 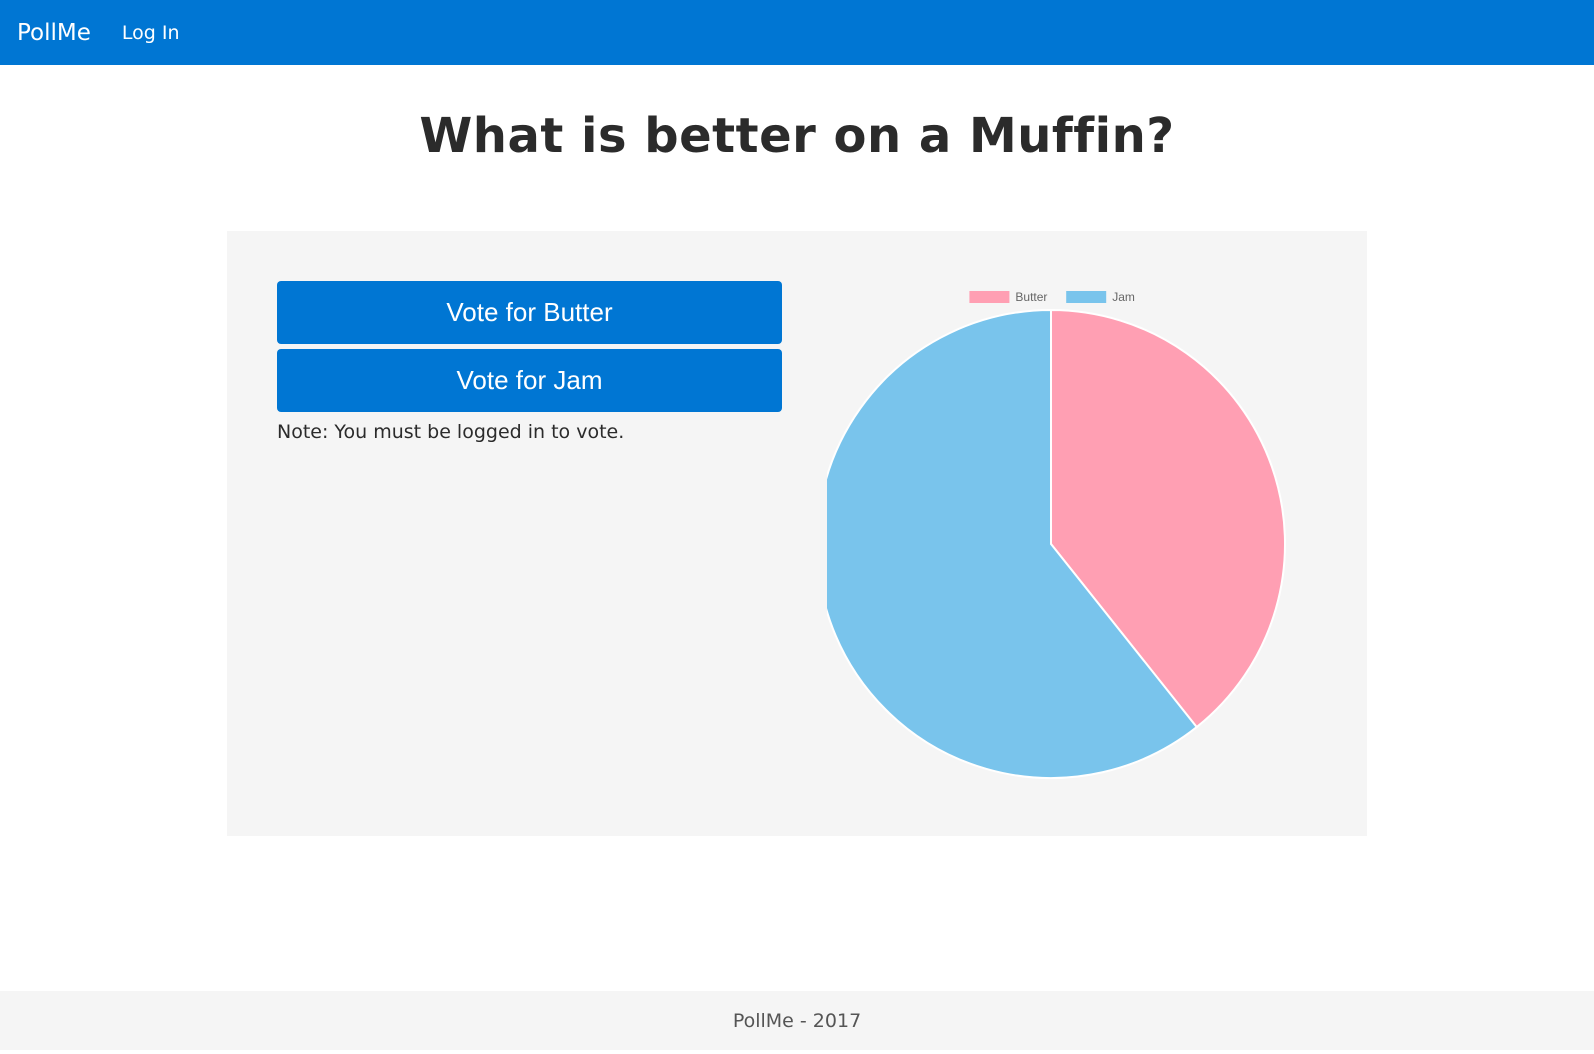 What do you see at coordinates (797, 136) in the screenshot?
I see `poll-title: What is better on a Muffin?` at bounding box center [797, 136].